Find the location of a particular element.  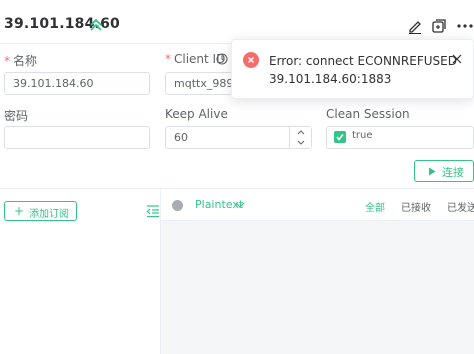

increment-button is located at coordinates (301, 132).